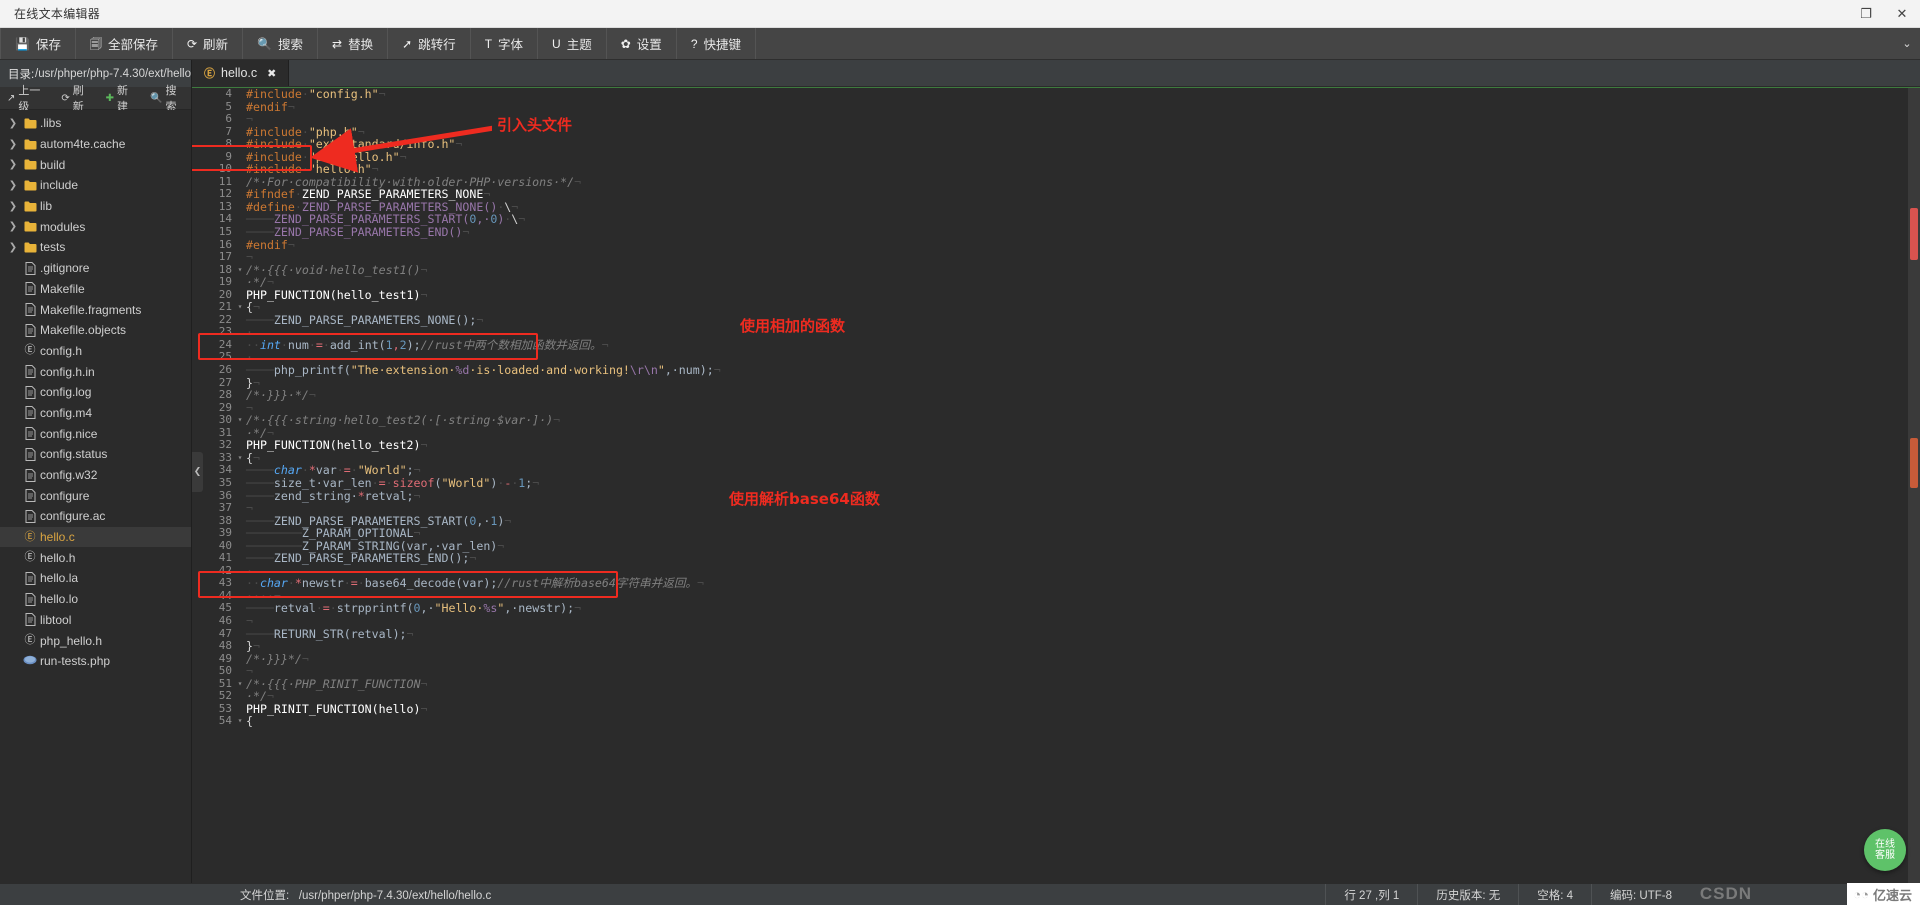  Describe the element at coordinates (1056, 671) in the screenshot. I see `code-line-50: 50 ¬` at that location.